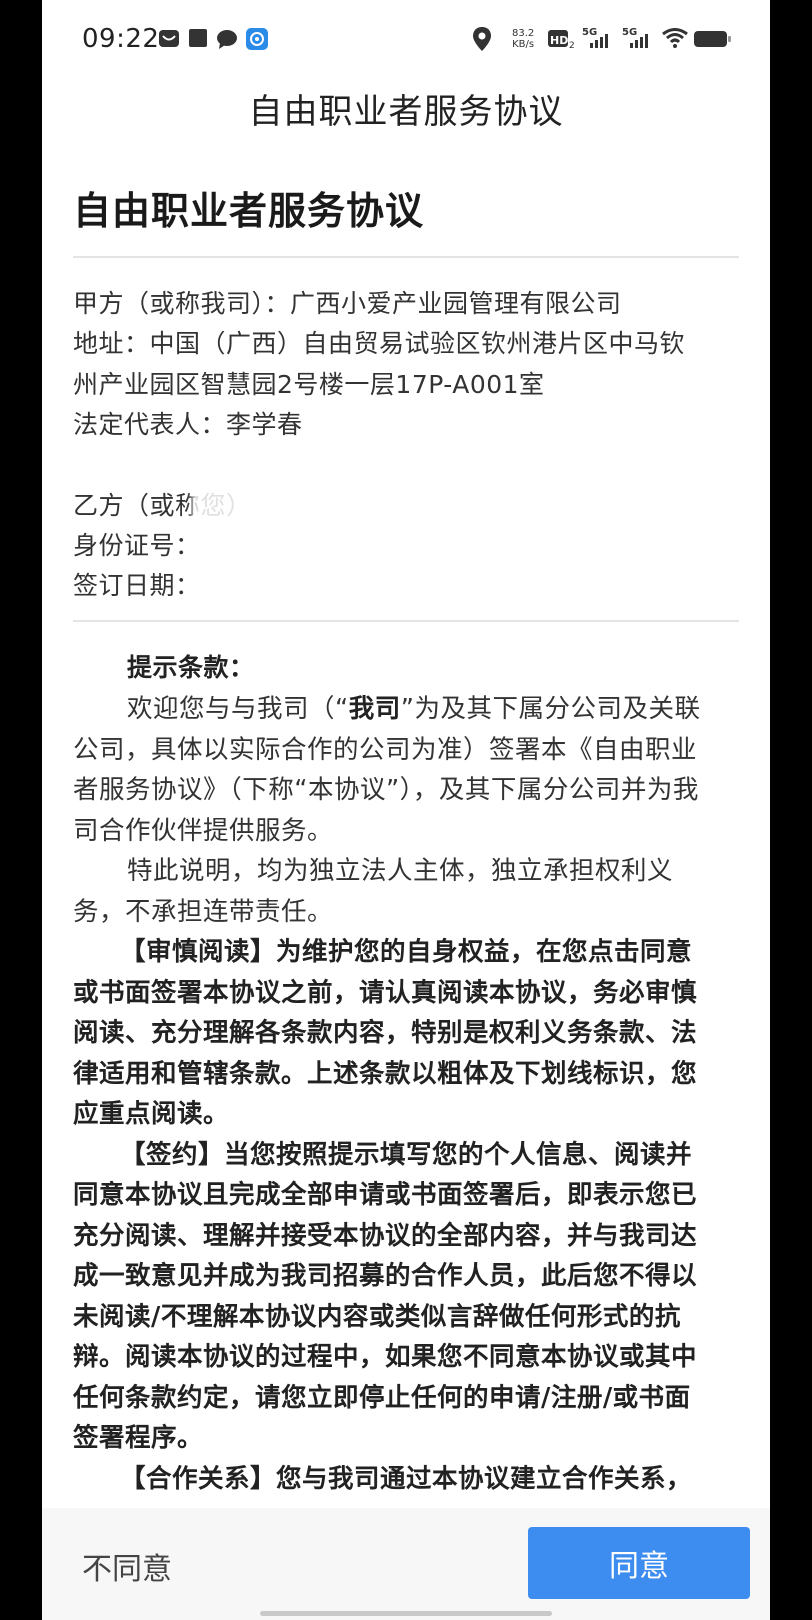  I want to click on nav-title: 自由职业者服务协议, so click(406, 112).